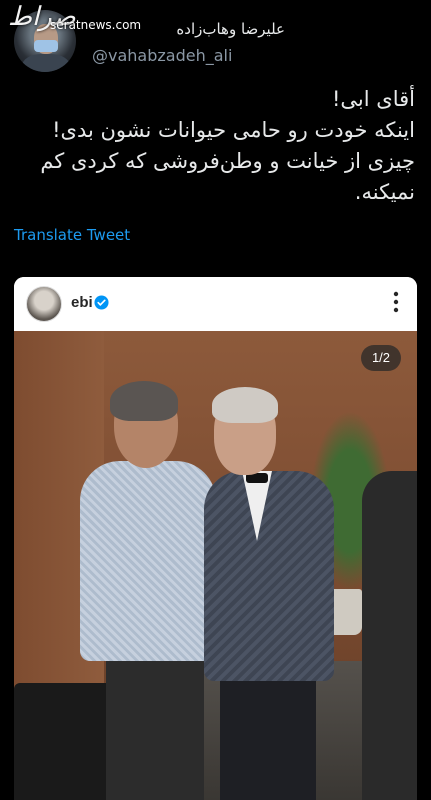 This screenshot has height=800, width=431. Describe the element at coordinates (227, 161) in the screenshot. I see `tweet-line: چیزی از خیانت و وطن‌فروشی که کردی کم` at that location.